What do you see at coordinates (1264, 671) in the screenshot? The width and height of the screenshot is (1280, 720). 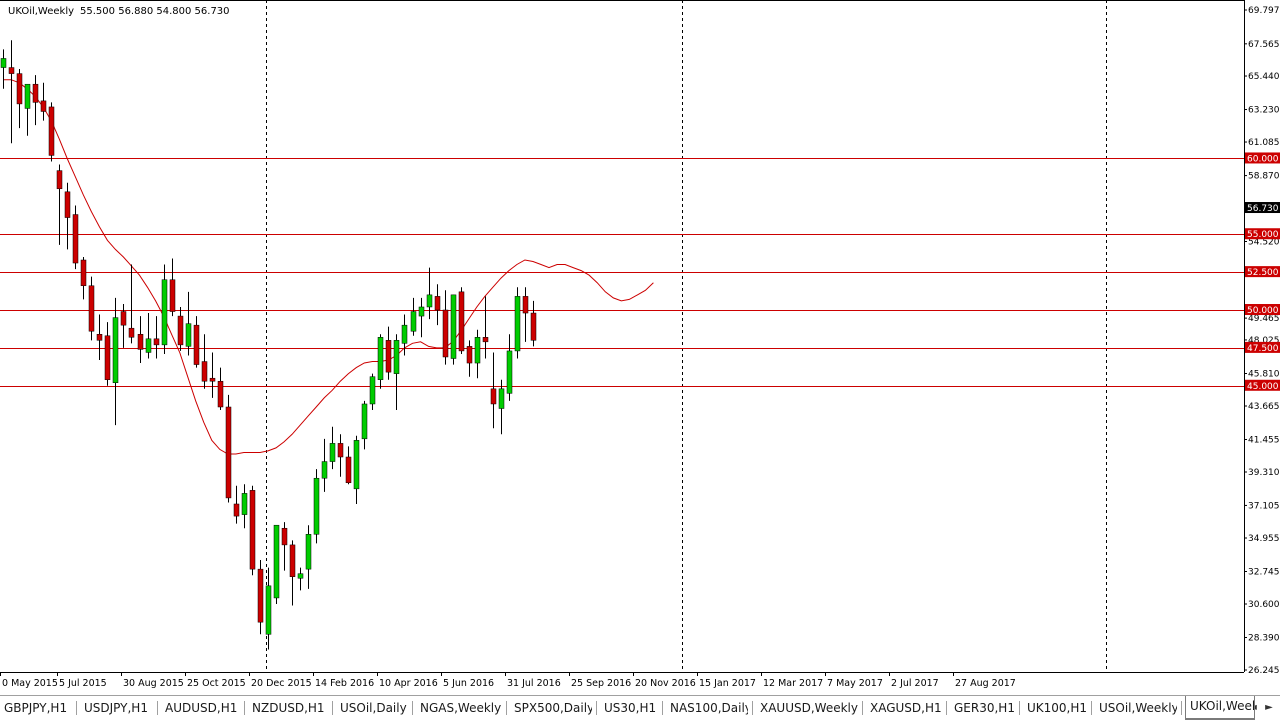 I see `y-tick-label: 26.245` at bounding box center [1264, 671].